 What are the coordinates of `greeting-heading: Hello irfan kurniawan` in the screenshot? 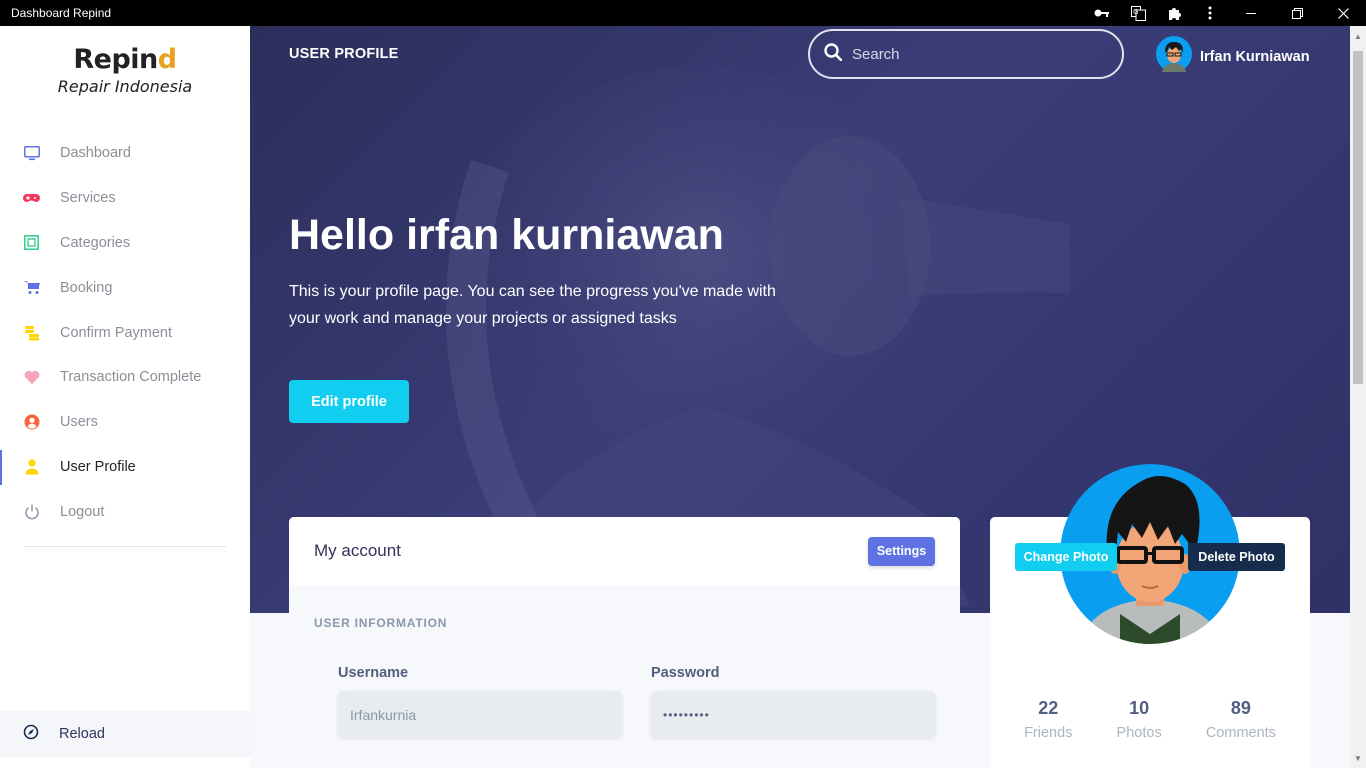 It's located at (506, 235).